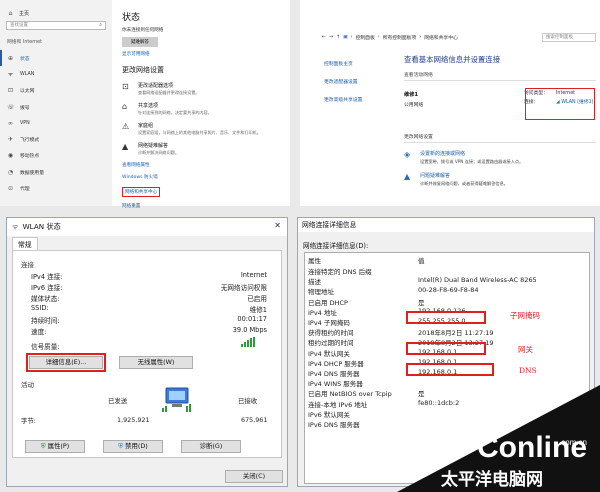  Describe the element at coordinates (328, 302) in the screenshot. I see `property-cell: 已启用 DHCP` at that location.